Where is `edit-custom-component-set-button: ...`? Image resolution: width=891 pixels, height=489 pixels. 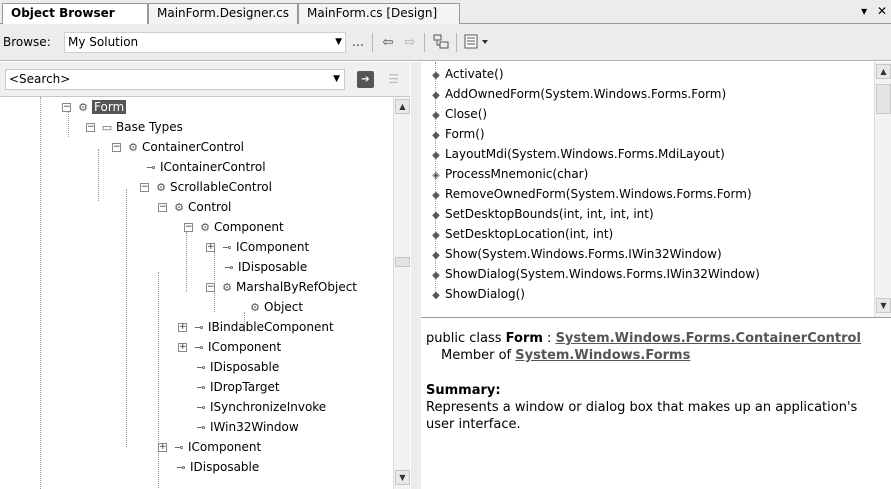
edit-custom-component-set-button: ... is located at coordinates (358, 42).